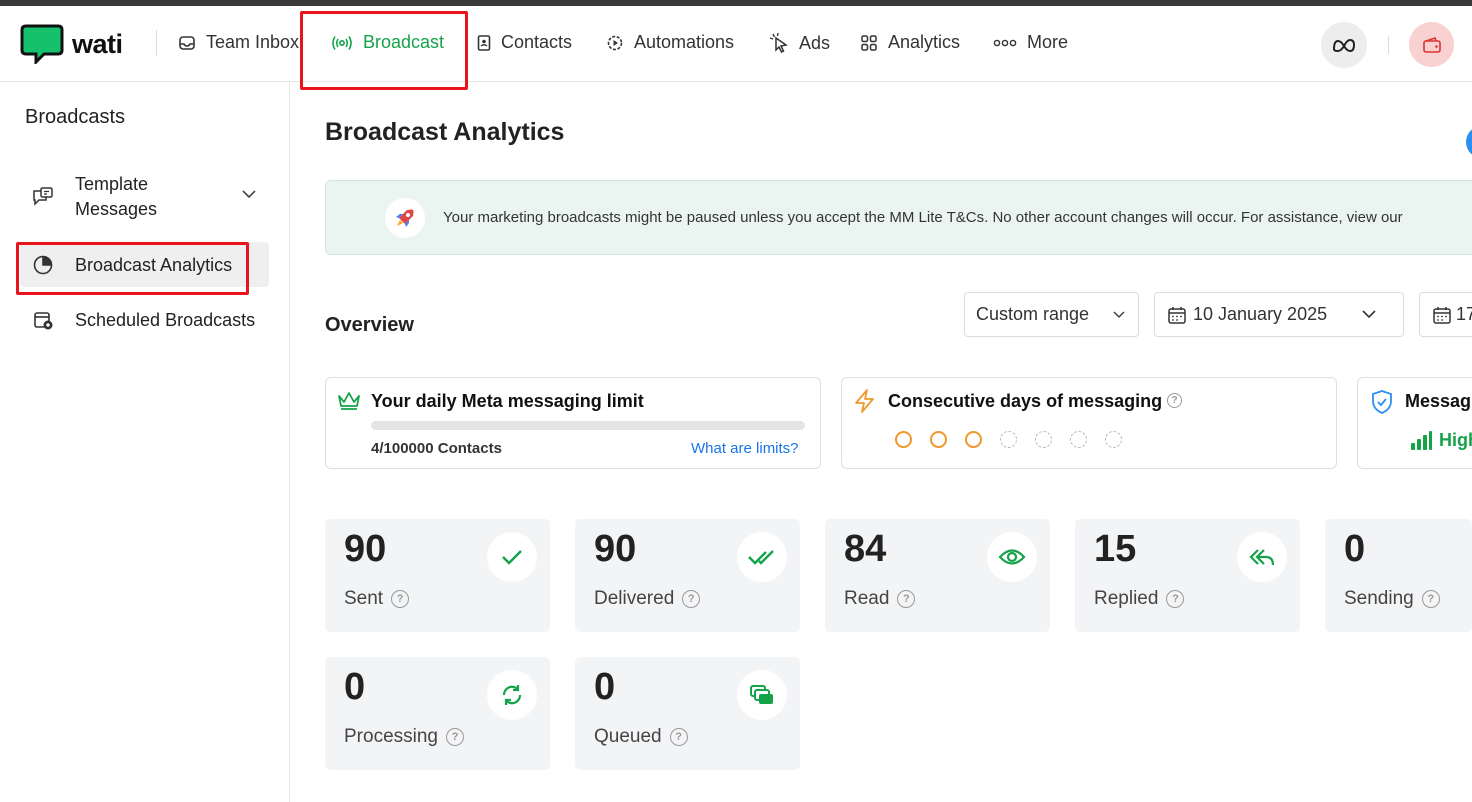  What do you see at coordinates (445, 132) in the screenshot?
I see `page-title: Broadcast Analytics` at bounding box center [445, 132].